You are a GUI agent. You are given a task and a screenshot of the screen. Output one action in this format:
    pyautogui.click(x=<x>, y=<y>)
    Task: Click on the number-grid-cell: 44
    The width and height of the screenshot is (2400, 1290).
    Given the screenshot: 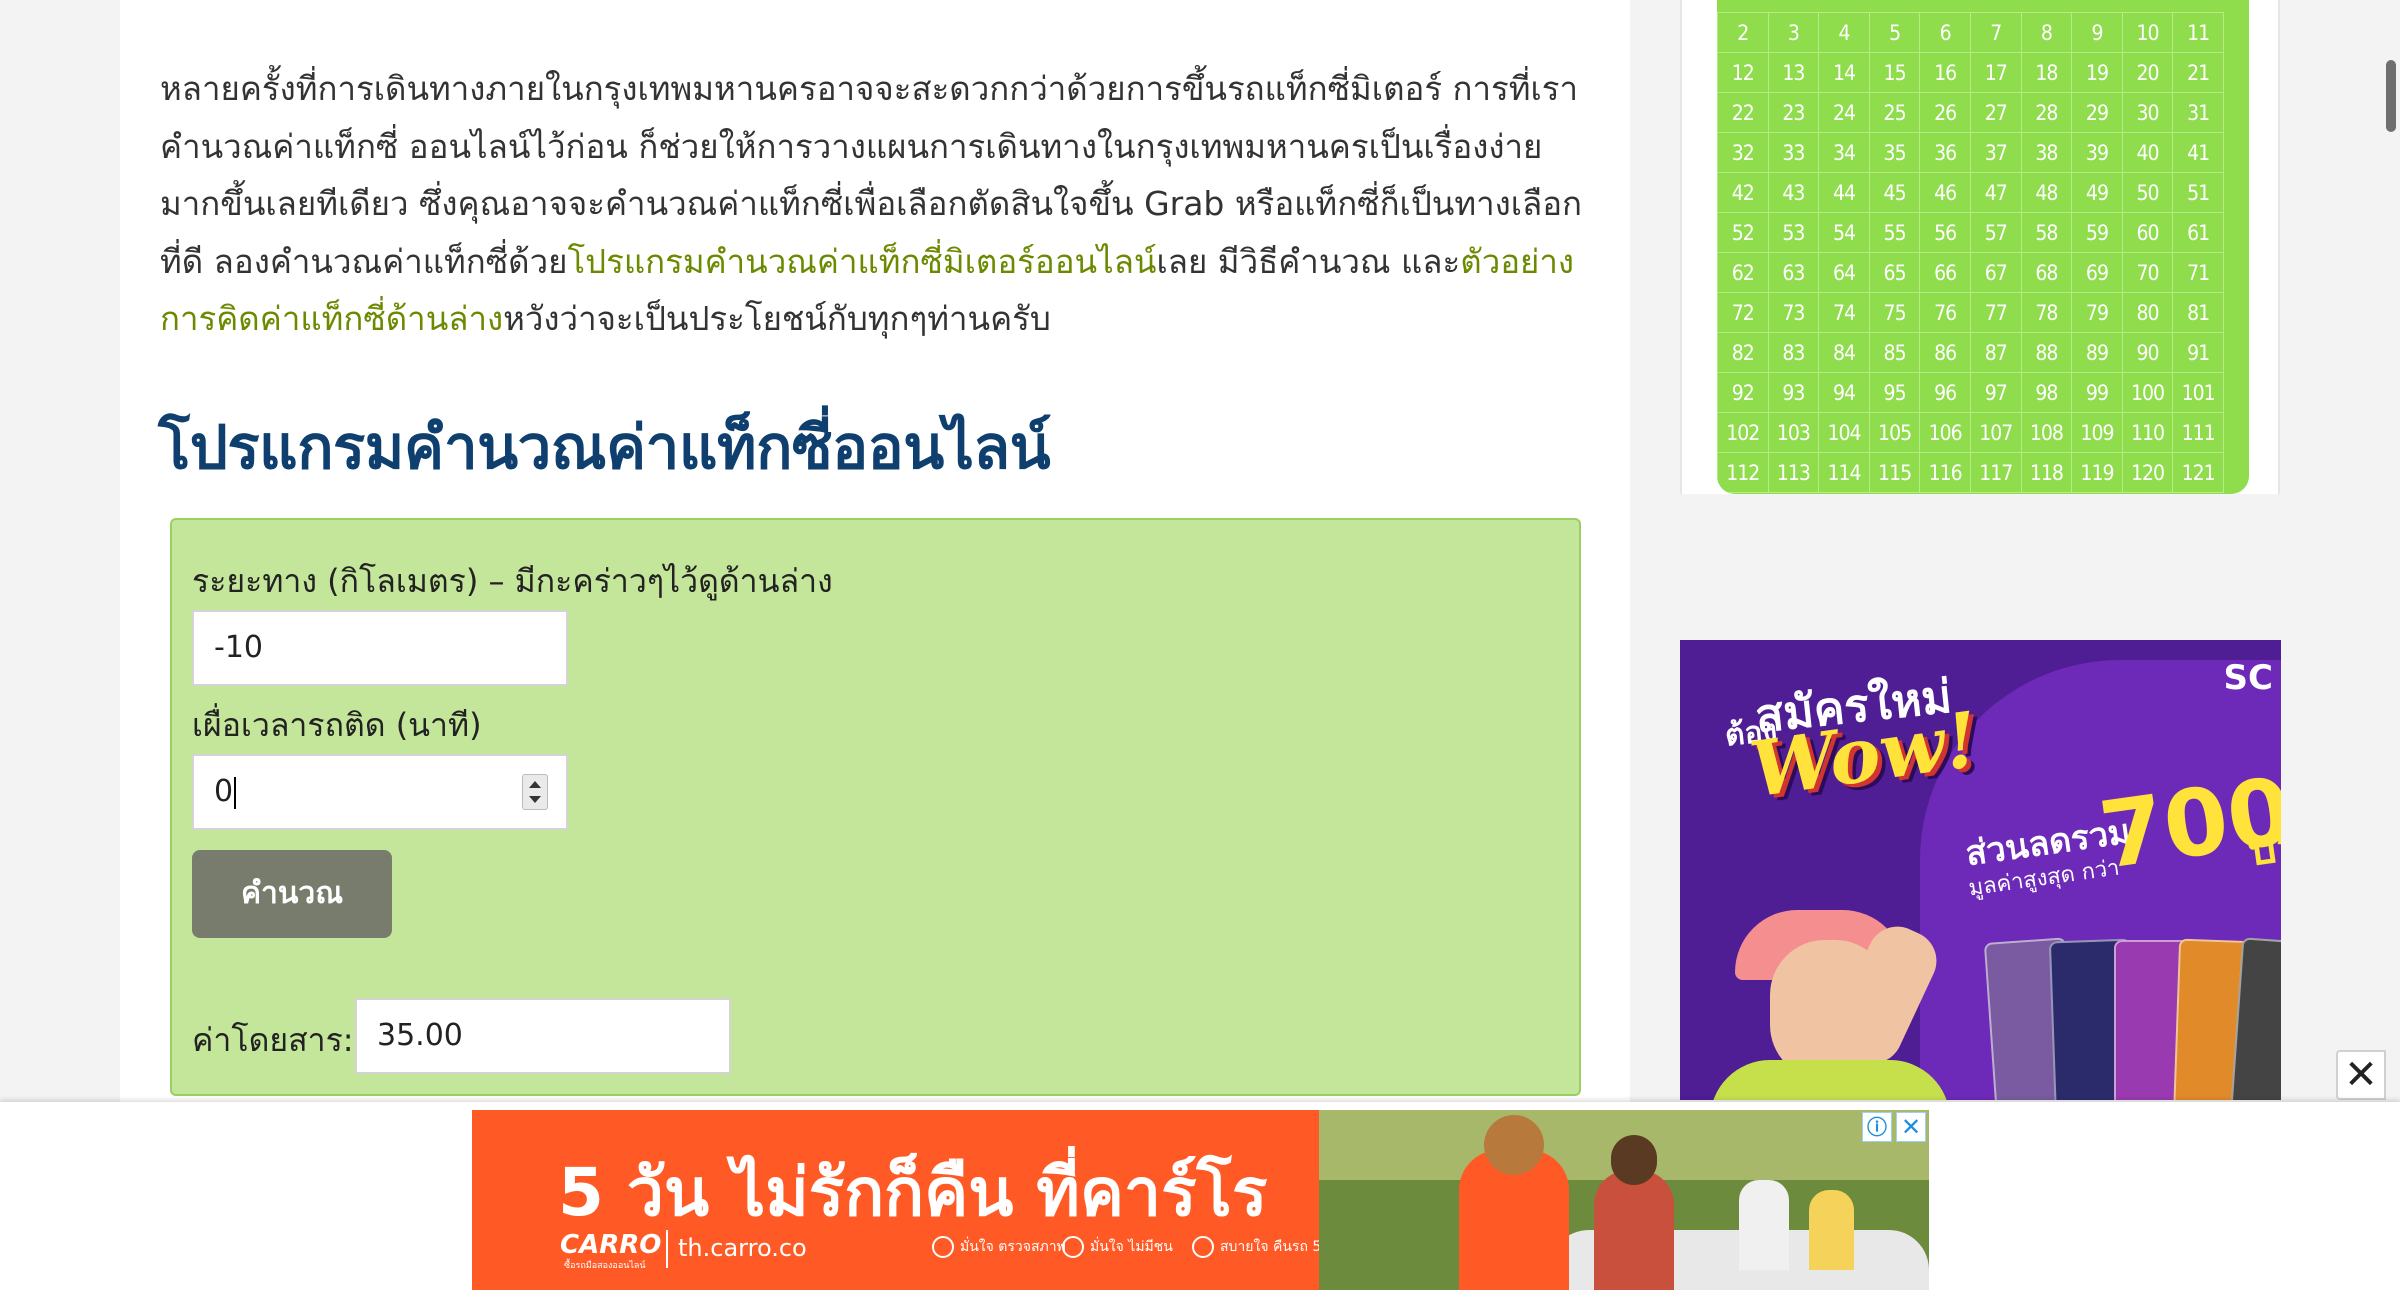 What is the action you would take?
    pyautogui.click(x=1844, y=192)
    